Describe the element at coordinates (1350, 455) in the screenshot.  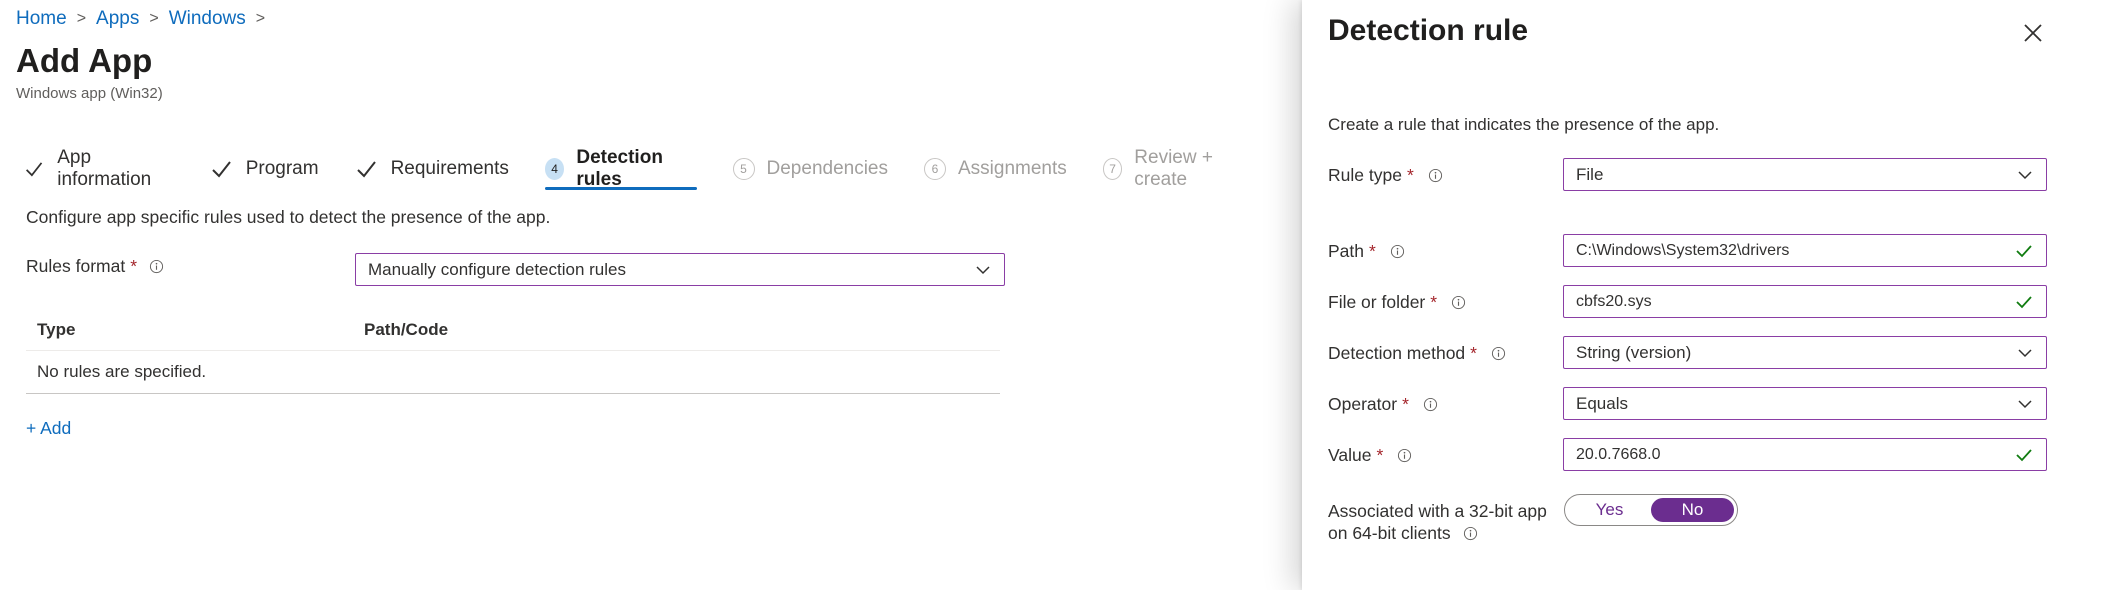
I see `field-label-text: Value` at that location.